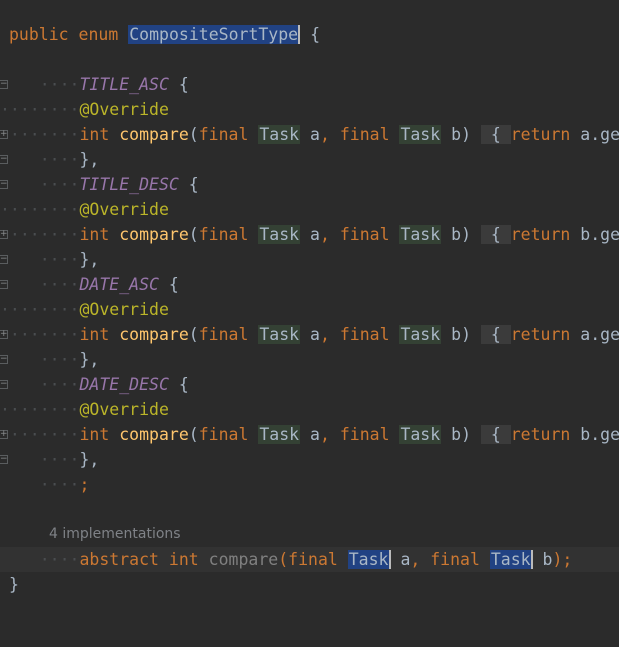 Image resolution: width=619 pixels, height=647 pixels. I want to click on code-line-close-brace: }, so click(314, 584).